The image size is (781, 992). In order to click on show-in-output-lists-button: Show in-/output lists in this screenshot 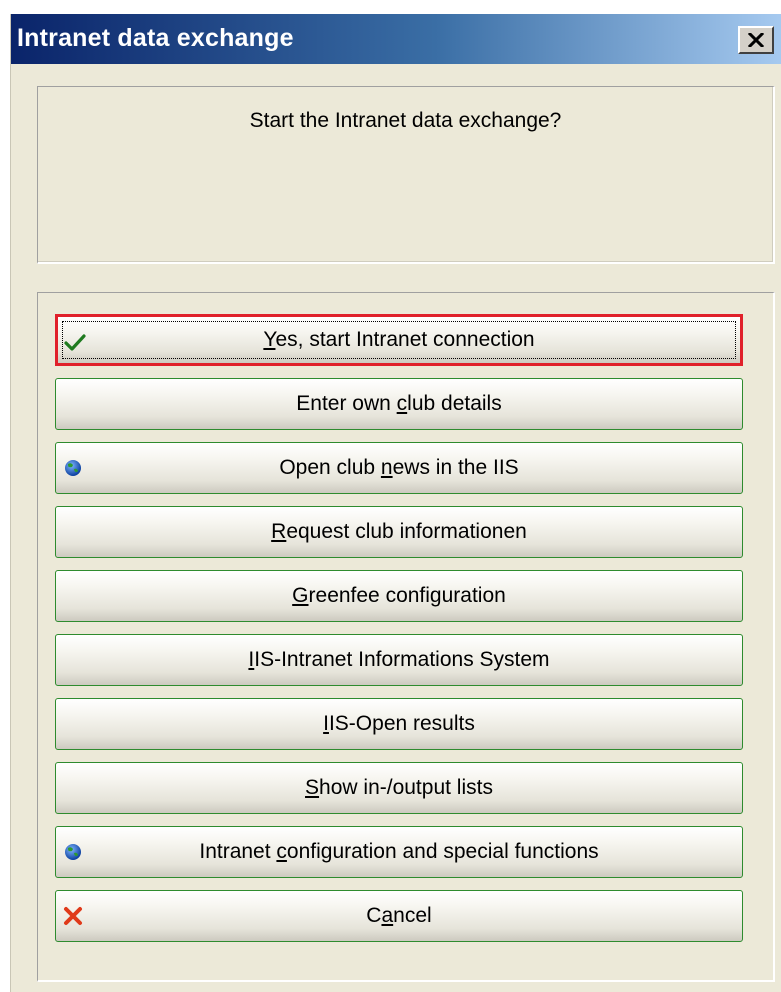, I will do `click(399, 788)`.